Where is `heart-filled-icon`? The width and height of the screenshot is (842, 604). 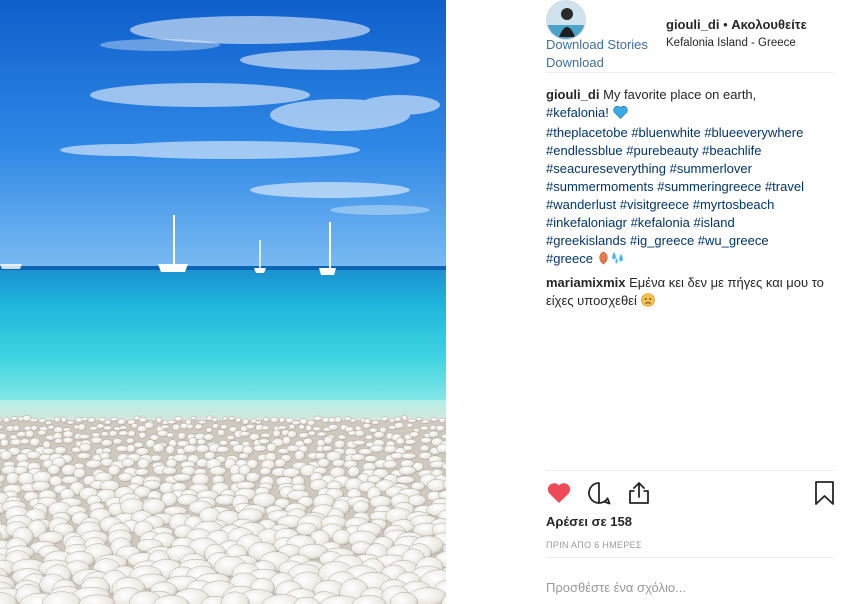 heart-filled-icon is located at coordinates (559, 493).